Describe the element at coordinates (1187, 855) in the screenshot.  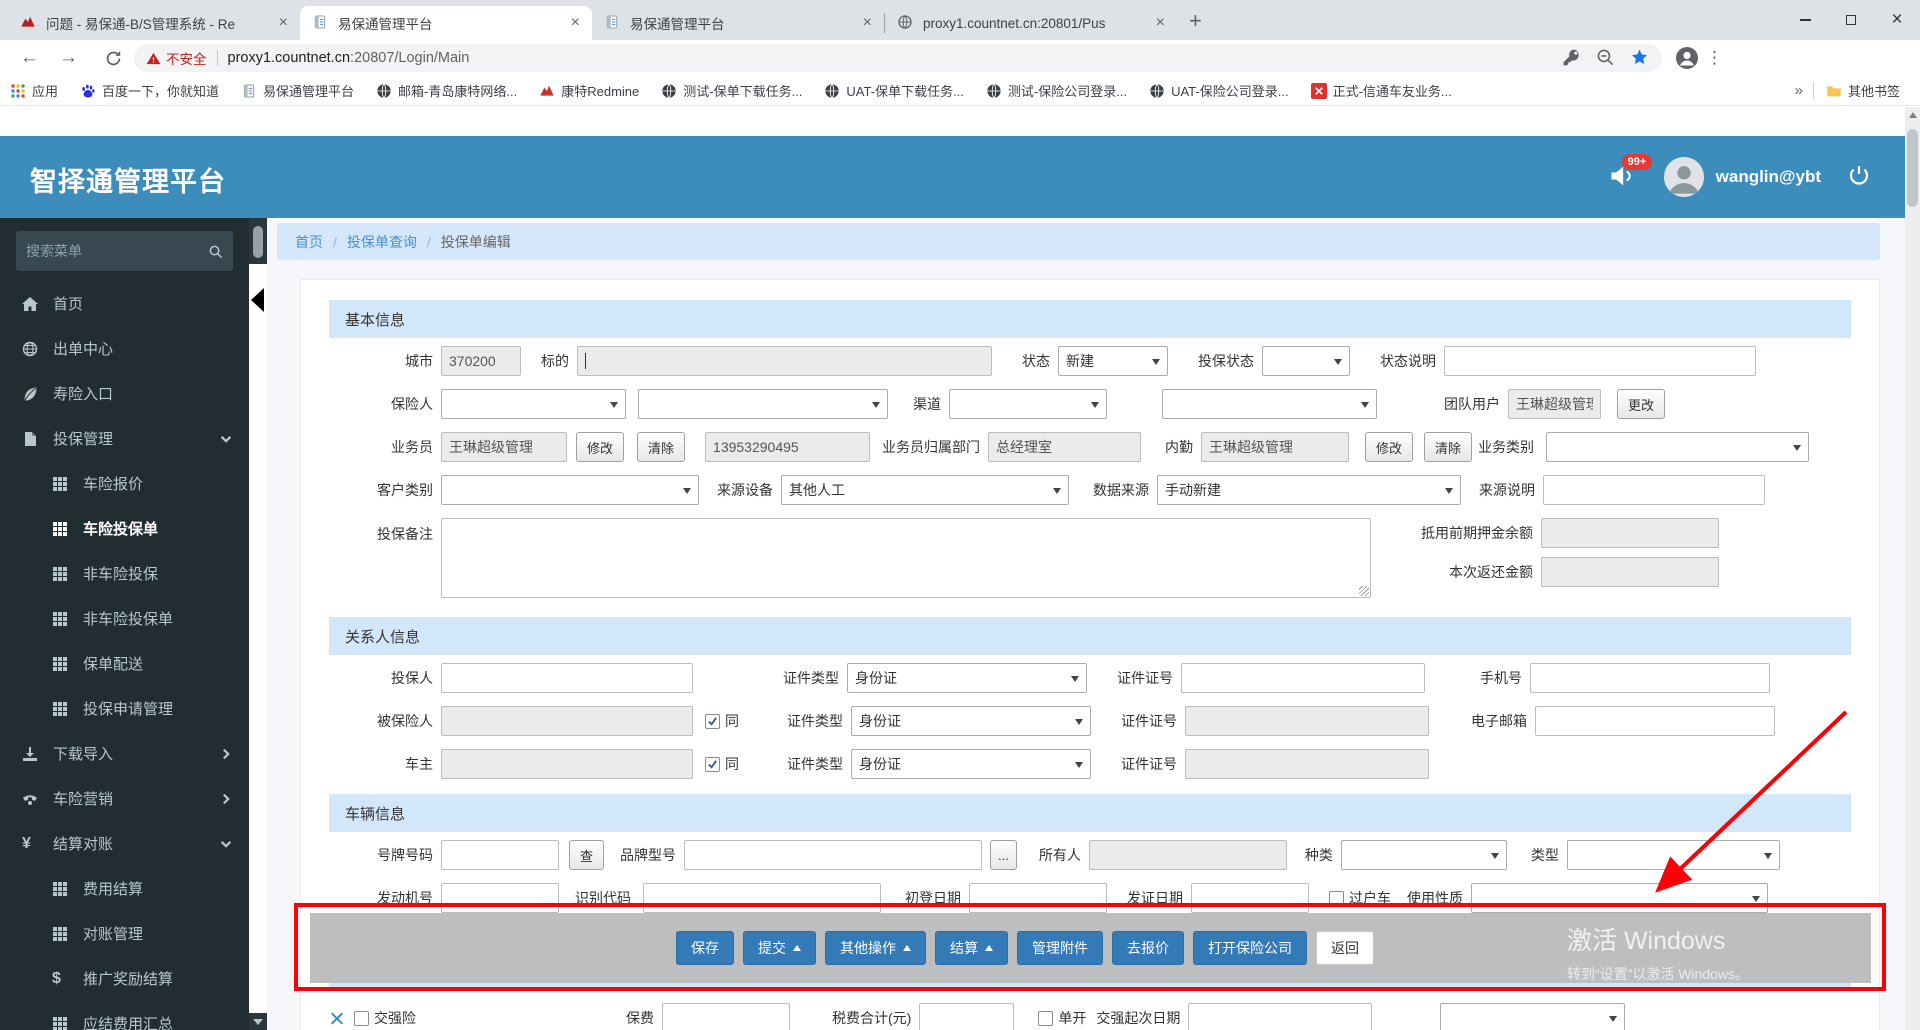
I see `holder-input` at that location.